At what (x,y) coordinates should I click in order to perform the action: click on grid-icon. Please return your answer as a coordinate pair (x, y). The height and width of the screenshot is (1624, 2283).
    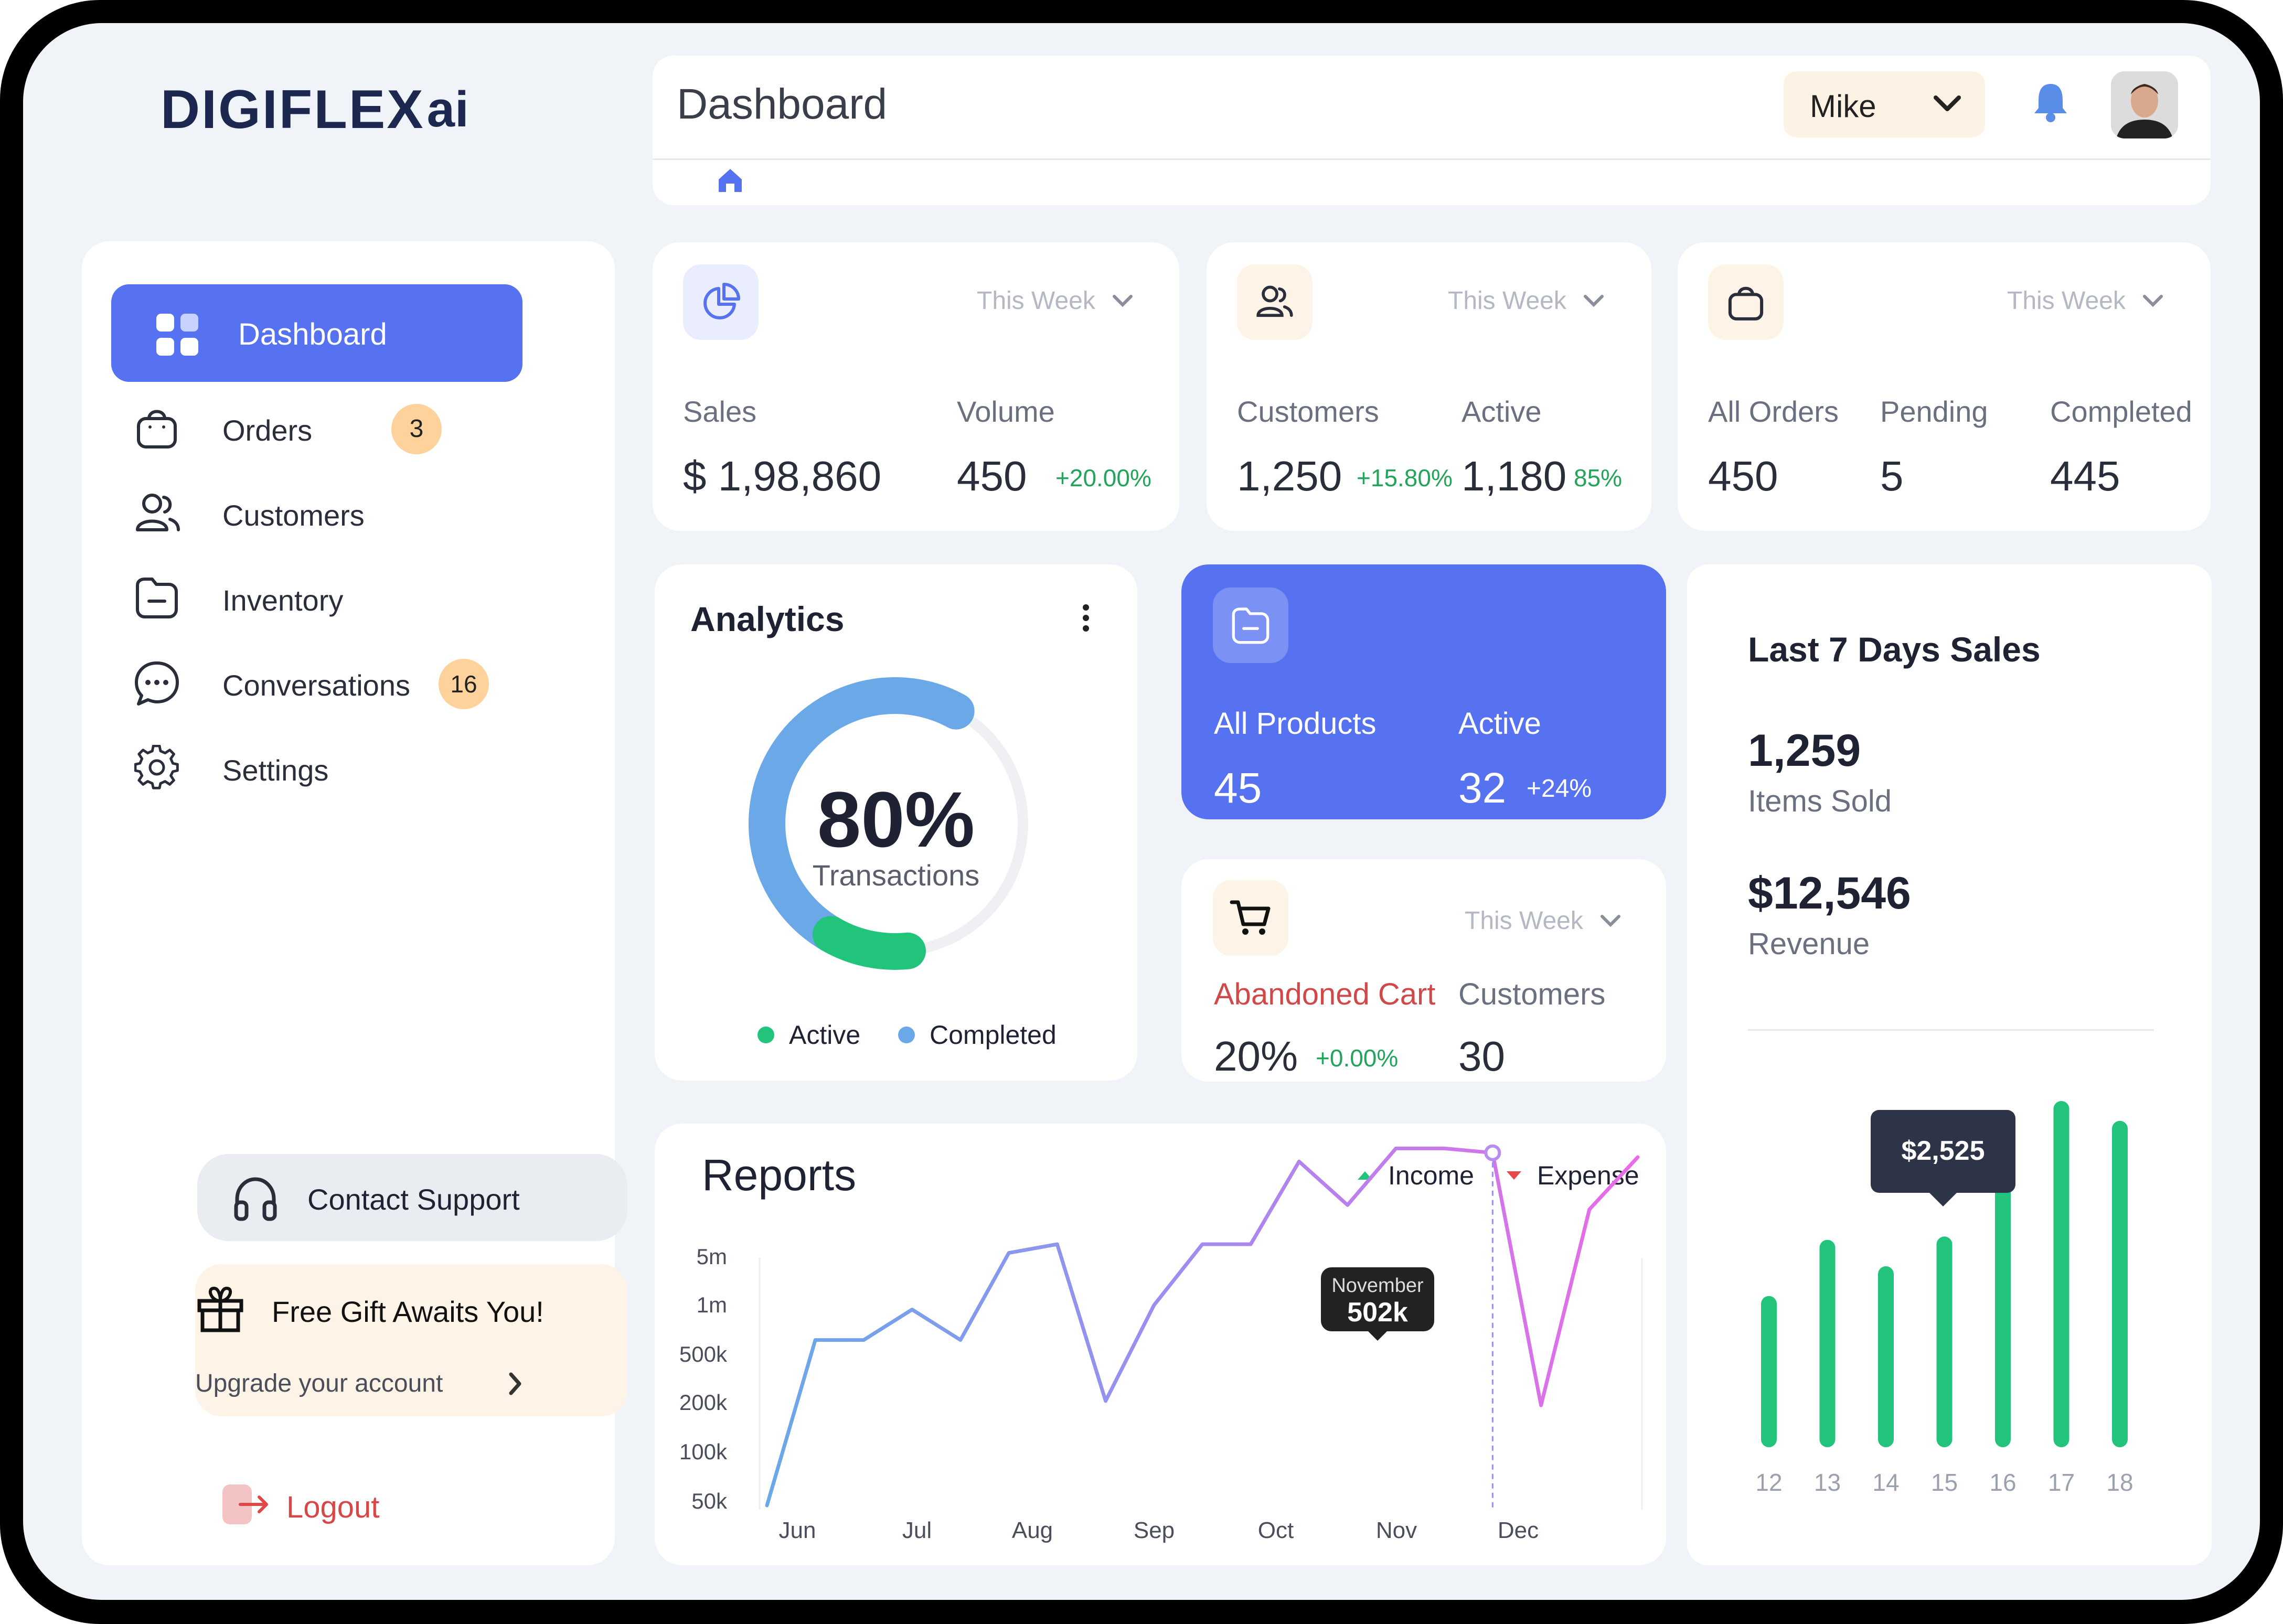
    Looking at the image, I should click on (177, 335).